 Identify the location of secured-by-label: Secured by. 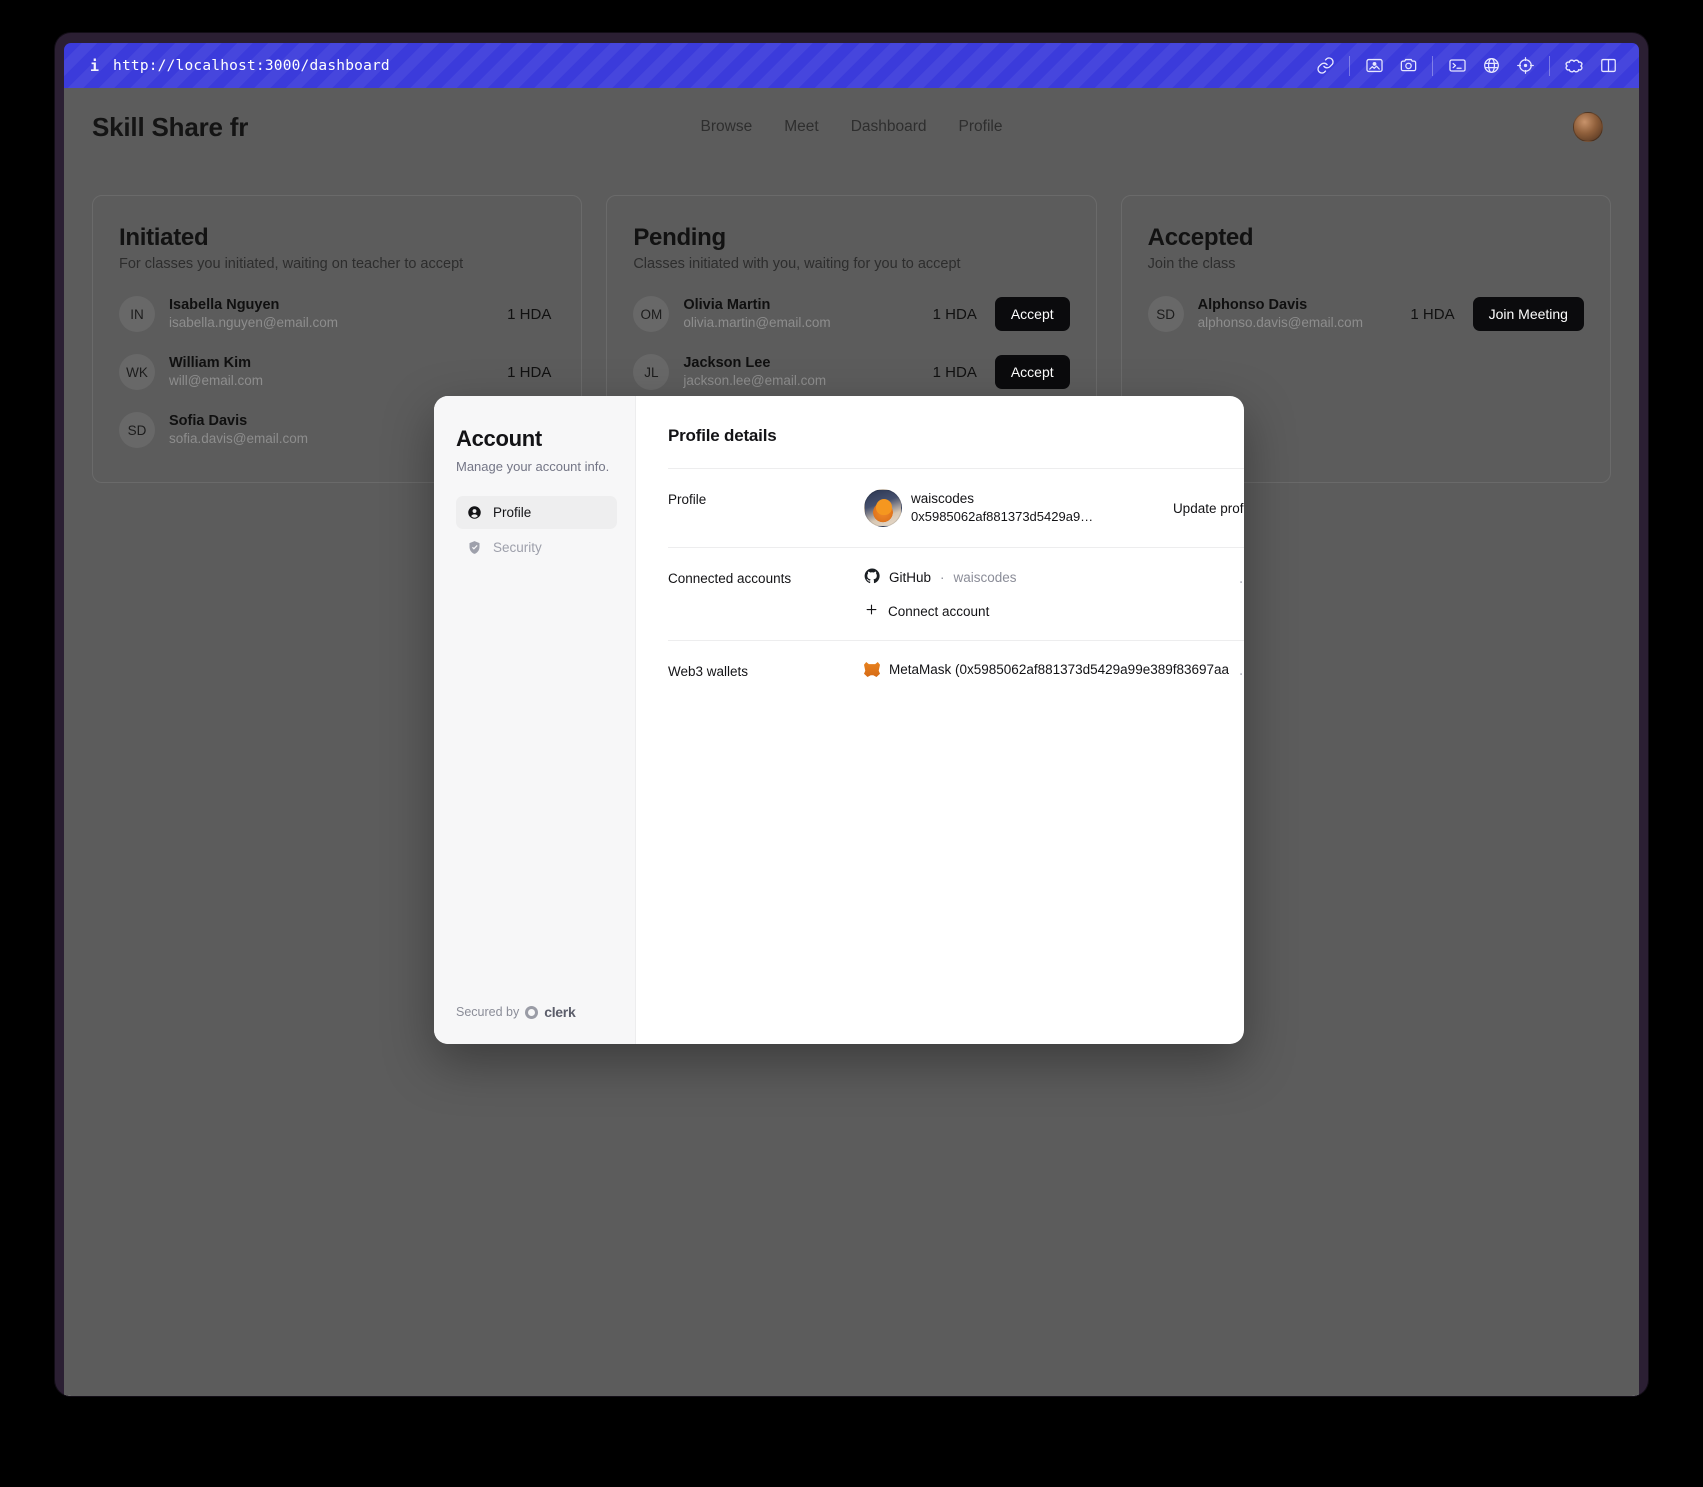
(488, 1012).